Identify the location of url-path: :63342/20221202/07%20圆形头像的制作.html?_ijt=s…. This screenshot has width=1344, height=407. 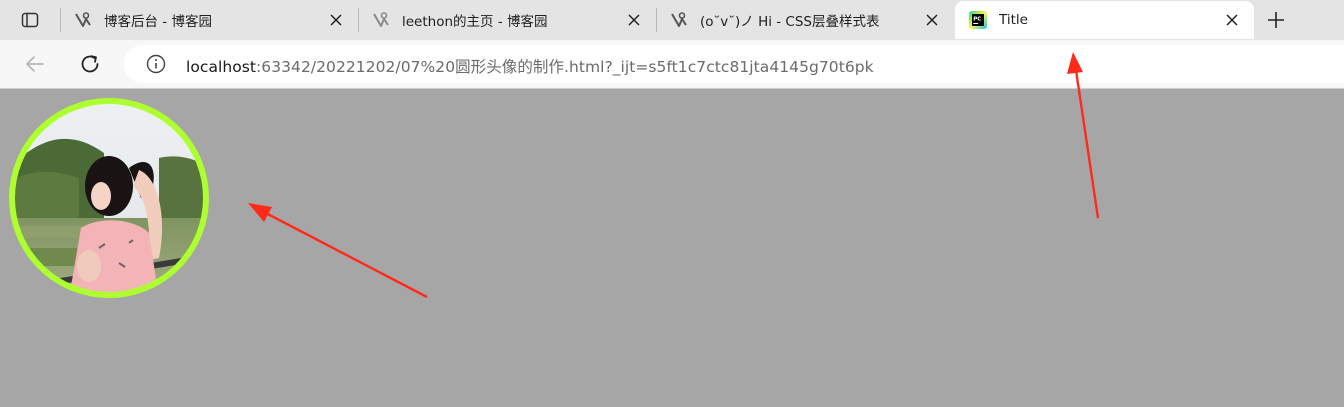
(565, 67).